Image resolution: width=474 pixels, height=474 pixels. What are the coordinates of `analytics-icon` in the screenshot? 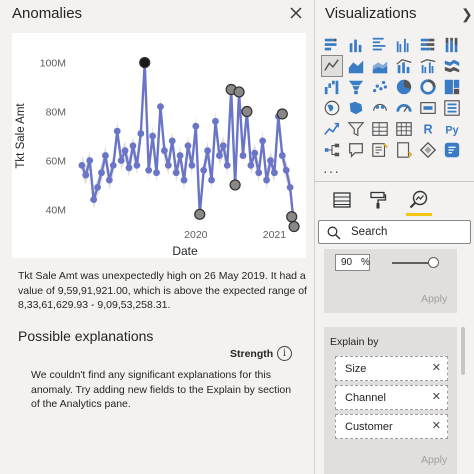 It's located at (418, 199).